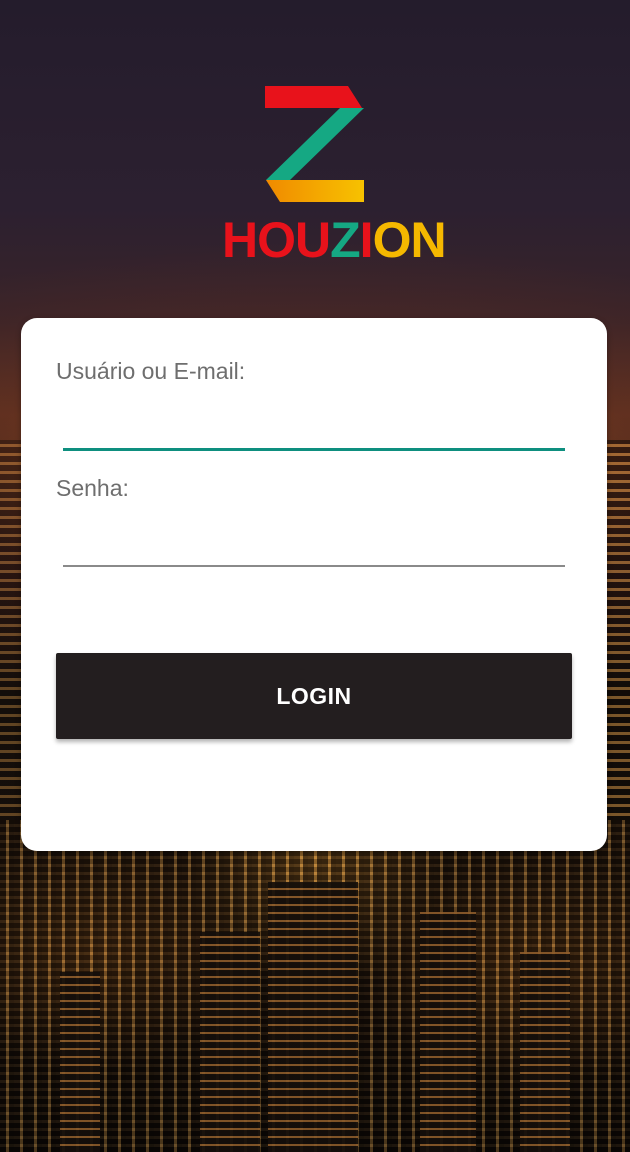 The height and width of the screenshot is (1152, 630). I want to click on username-label: Usuário ou E-mail:, so click(151, 371).